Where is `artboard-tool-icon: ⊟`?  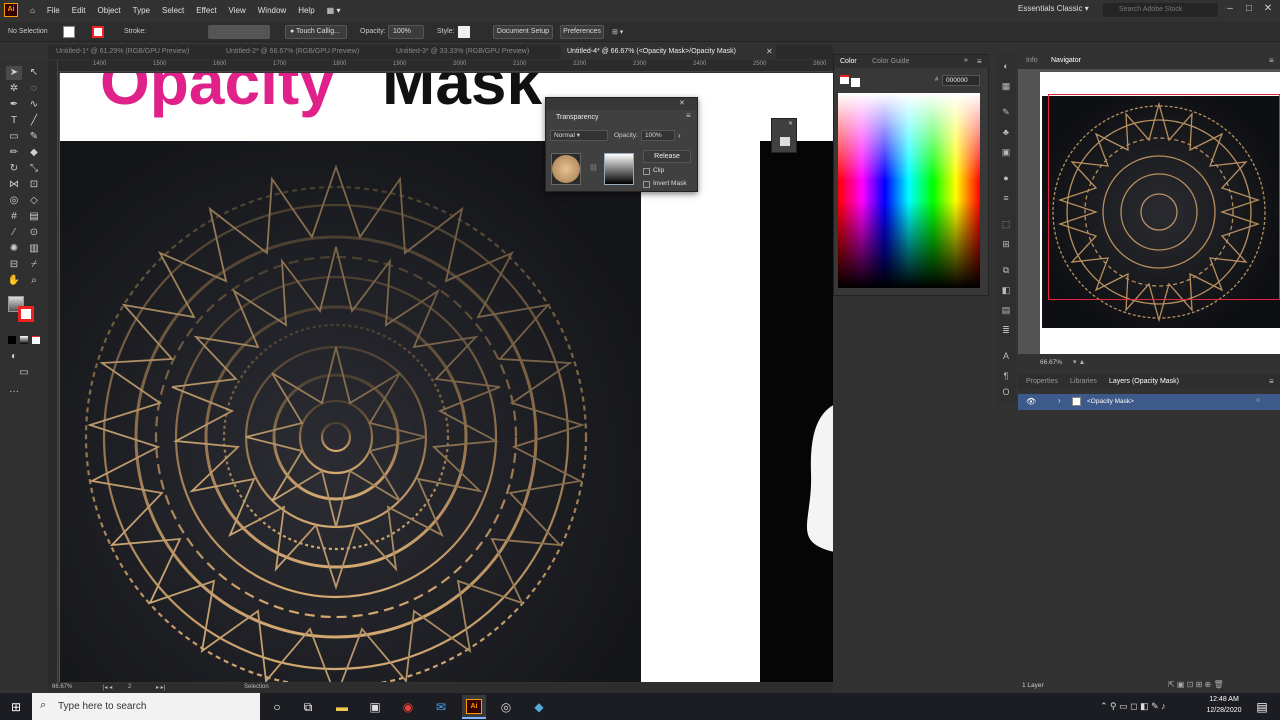 artboard-tool-icon: ⊟ is located at coordinates (14, 265).